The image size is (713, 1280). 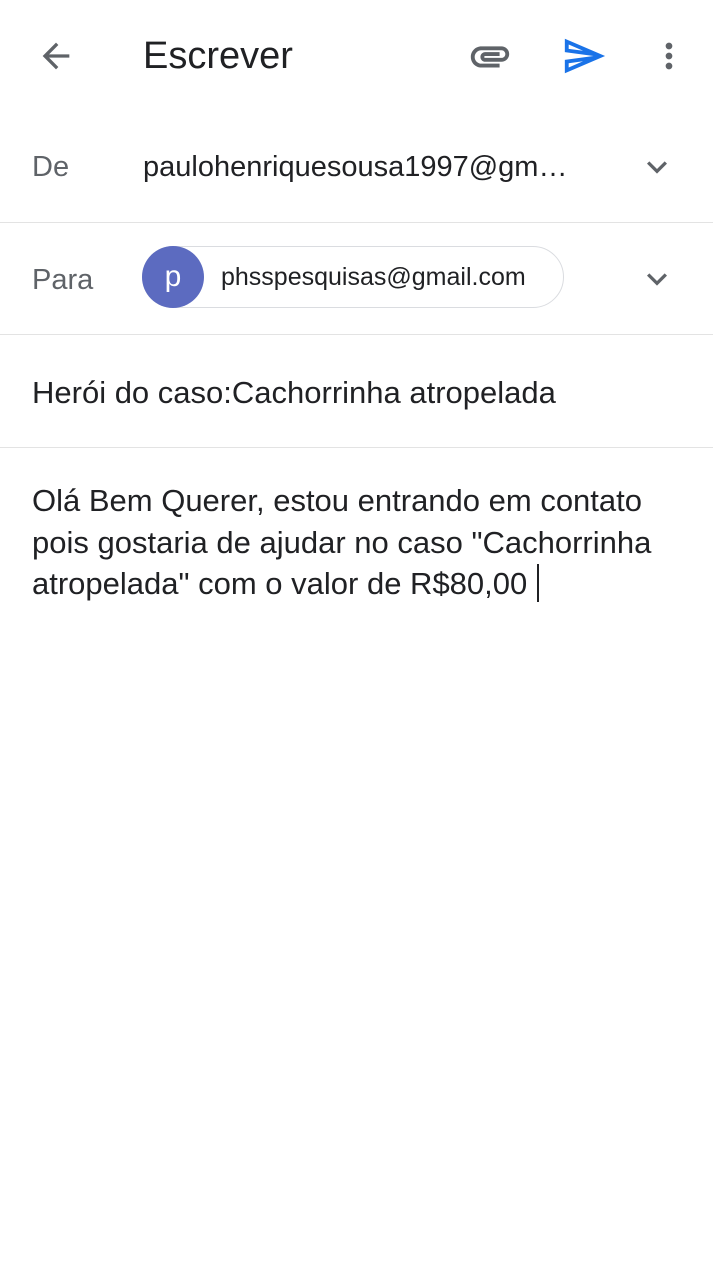 I want to click on top-app-bar: Escrever, so click(x=356, y=56).